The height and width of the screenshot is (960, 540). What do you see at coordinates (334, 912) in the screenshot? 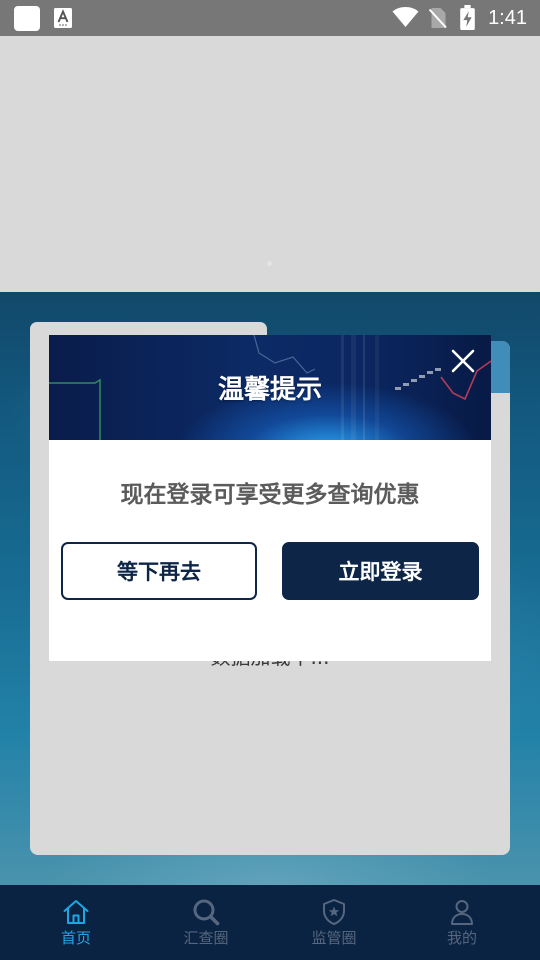
I see `police-badge-icon` at bounding box center [334, 912].